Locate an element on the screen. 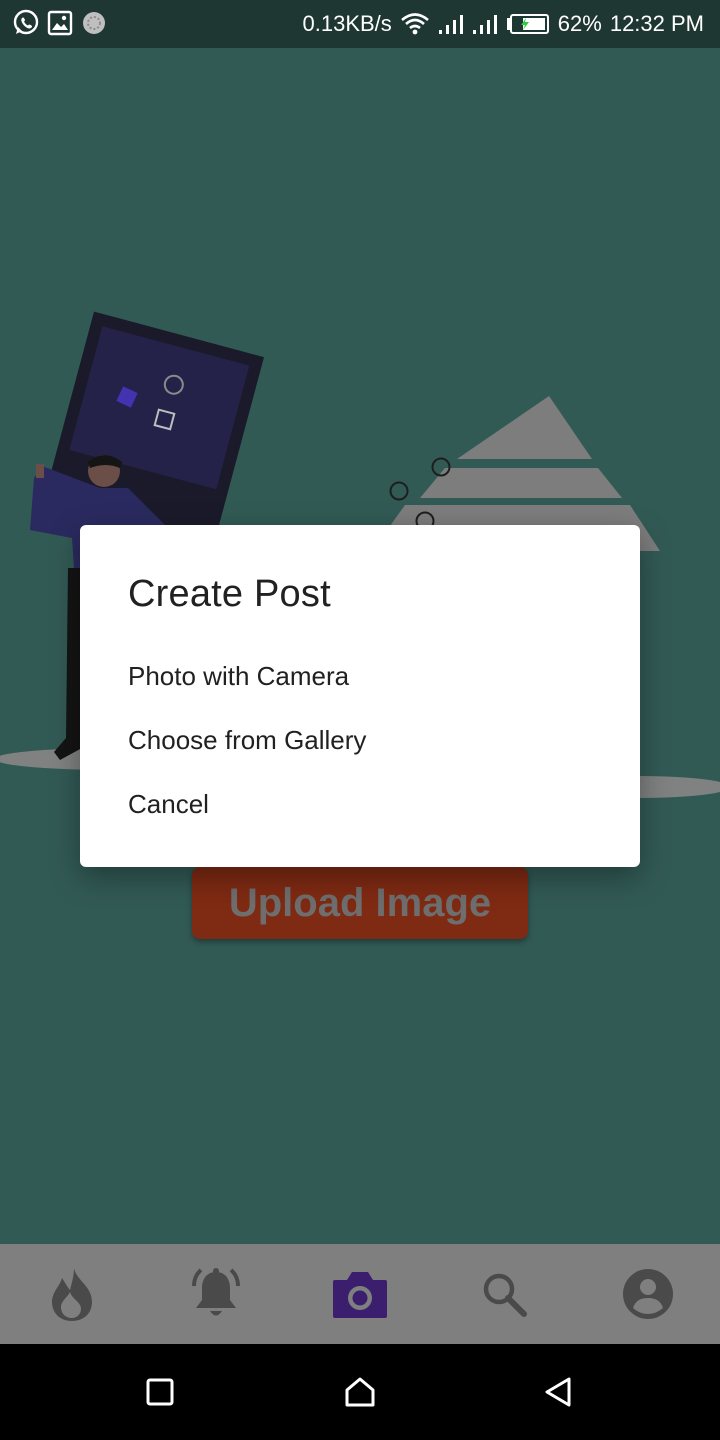  bottom-navigation is located at coordinates (360, 1294).